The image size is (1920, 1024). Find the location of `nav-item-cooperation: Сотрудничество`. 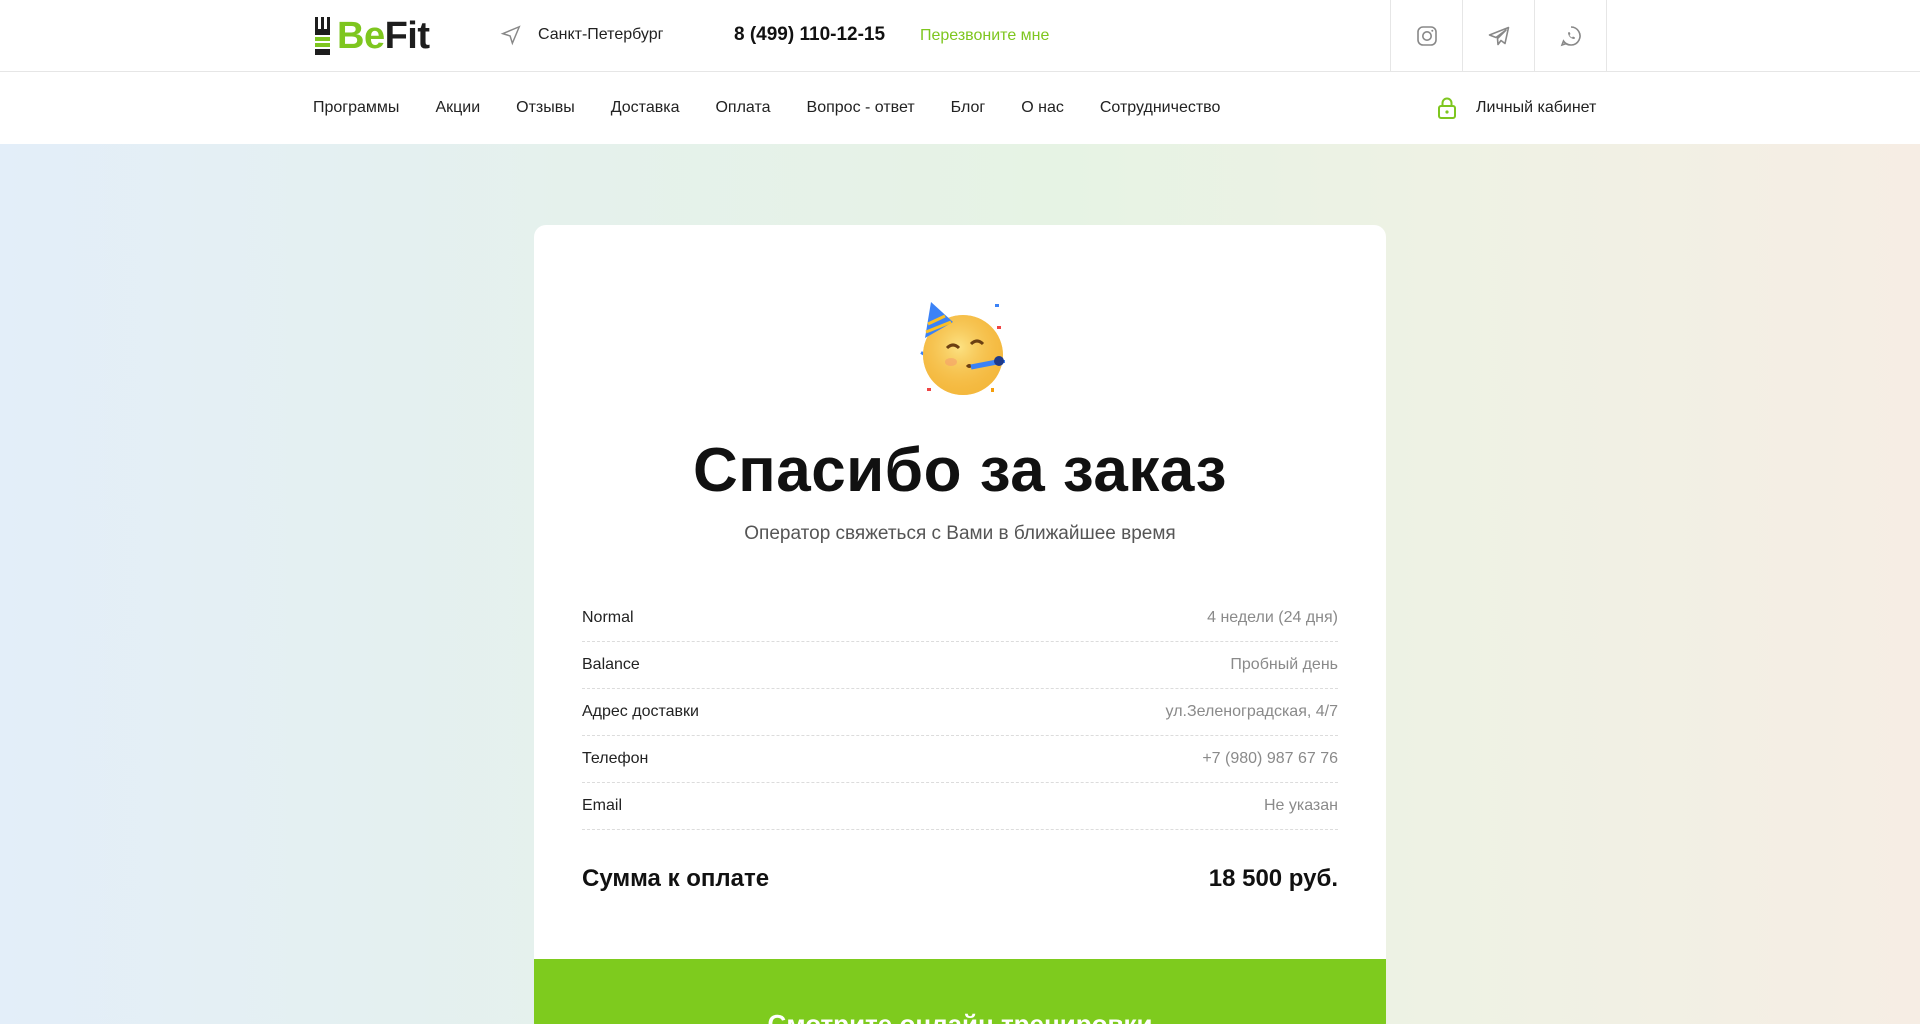

nav-item-cooperation: Сотрудничество is located at coordinates (1160, 108).